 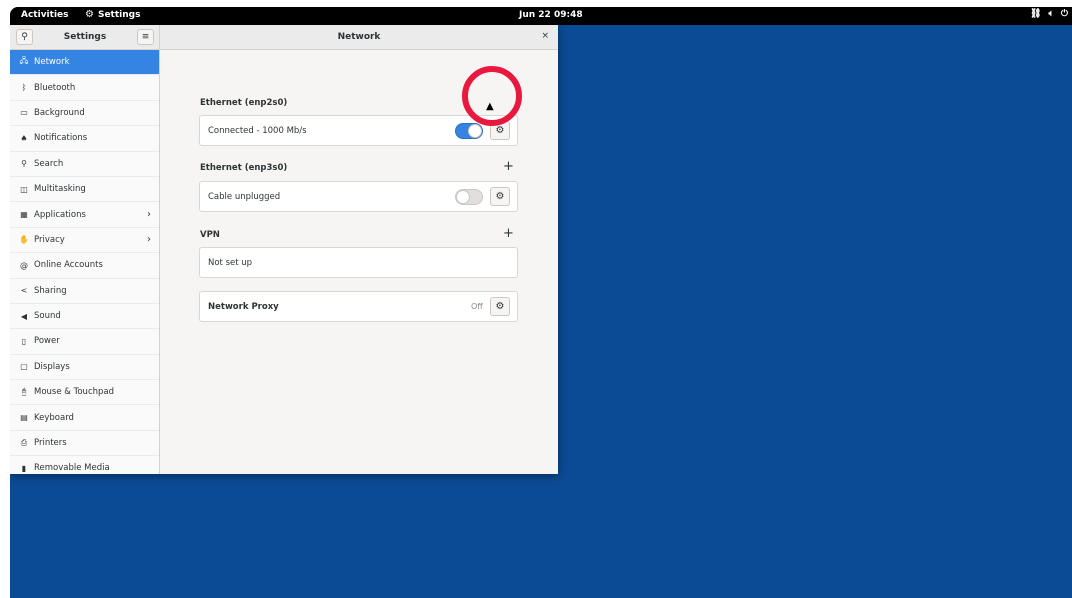 I want to click on sidebar-item-multitasking: ◫ Multitasking, so click(x=84, y=190).